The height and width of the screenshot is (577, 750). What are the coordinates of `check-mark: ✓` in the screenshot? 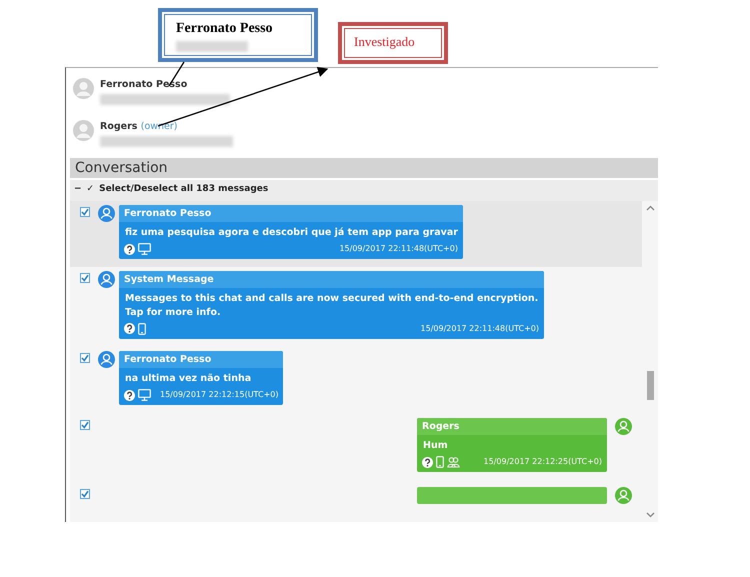 It's located at (90, 189).